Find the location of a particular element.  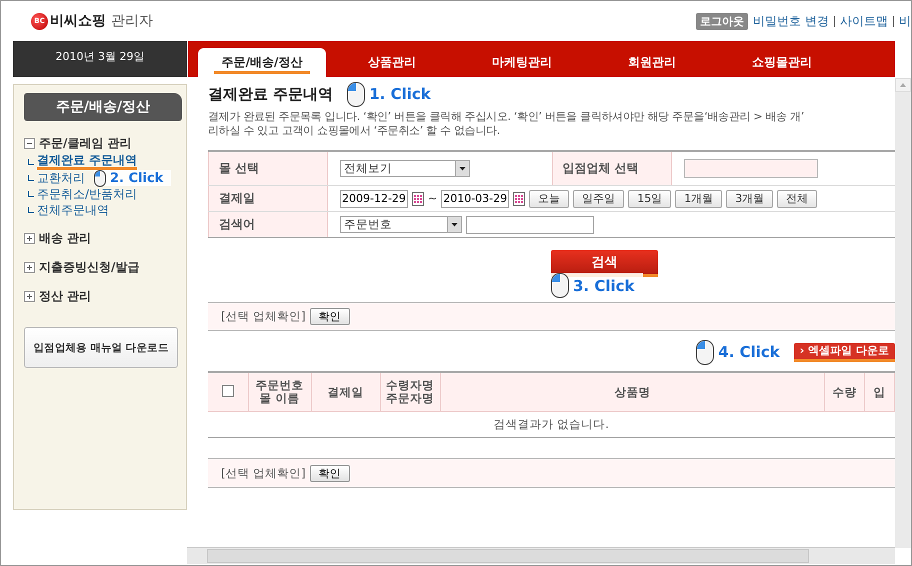

header-link: 비 is located at coordinates (905, 21).